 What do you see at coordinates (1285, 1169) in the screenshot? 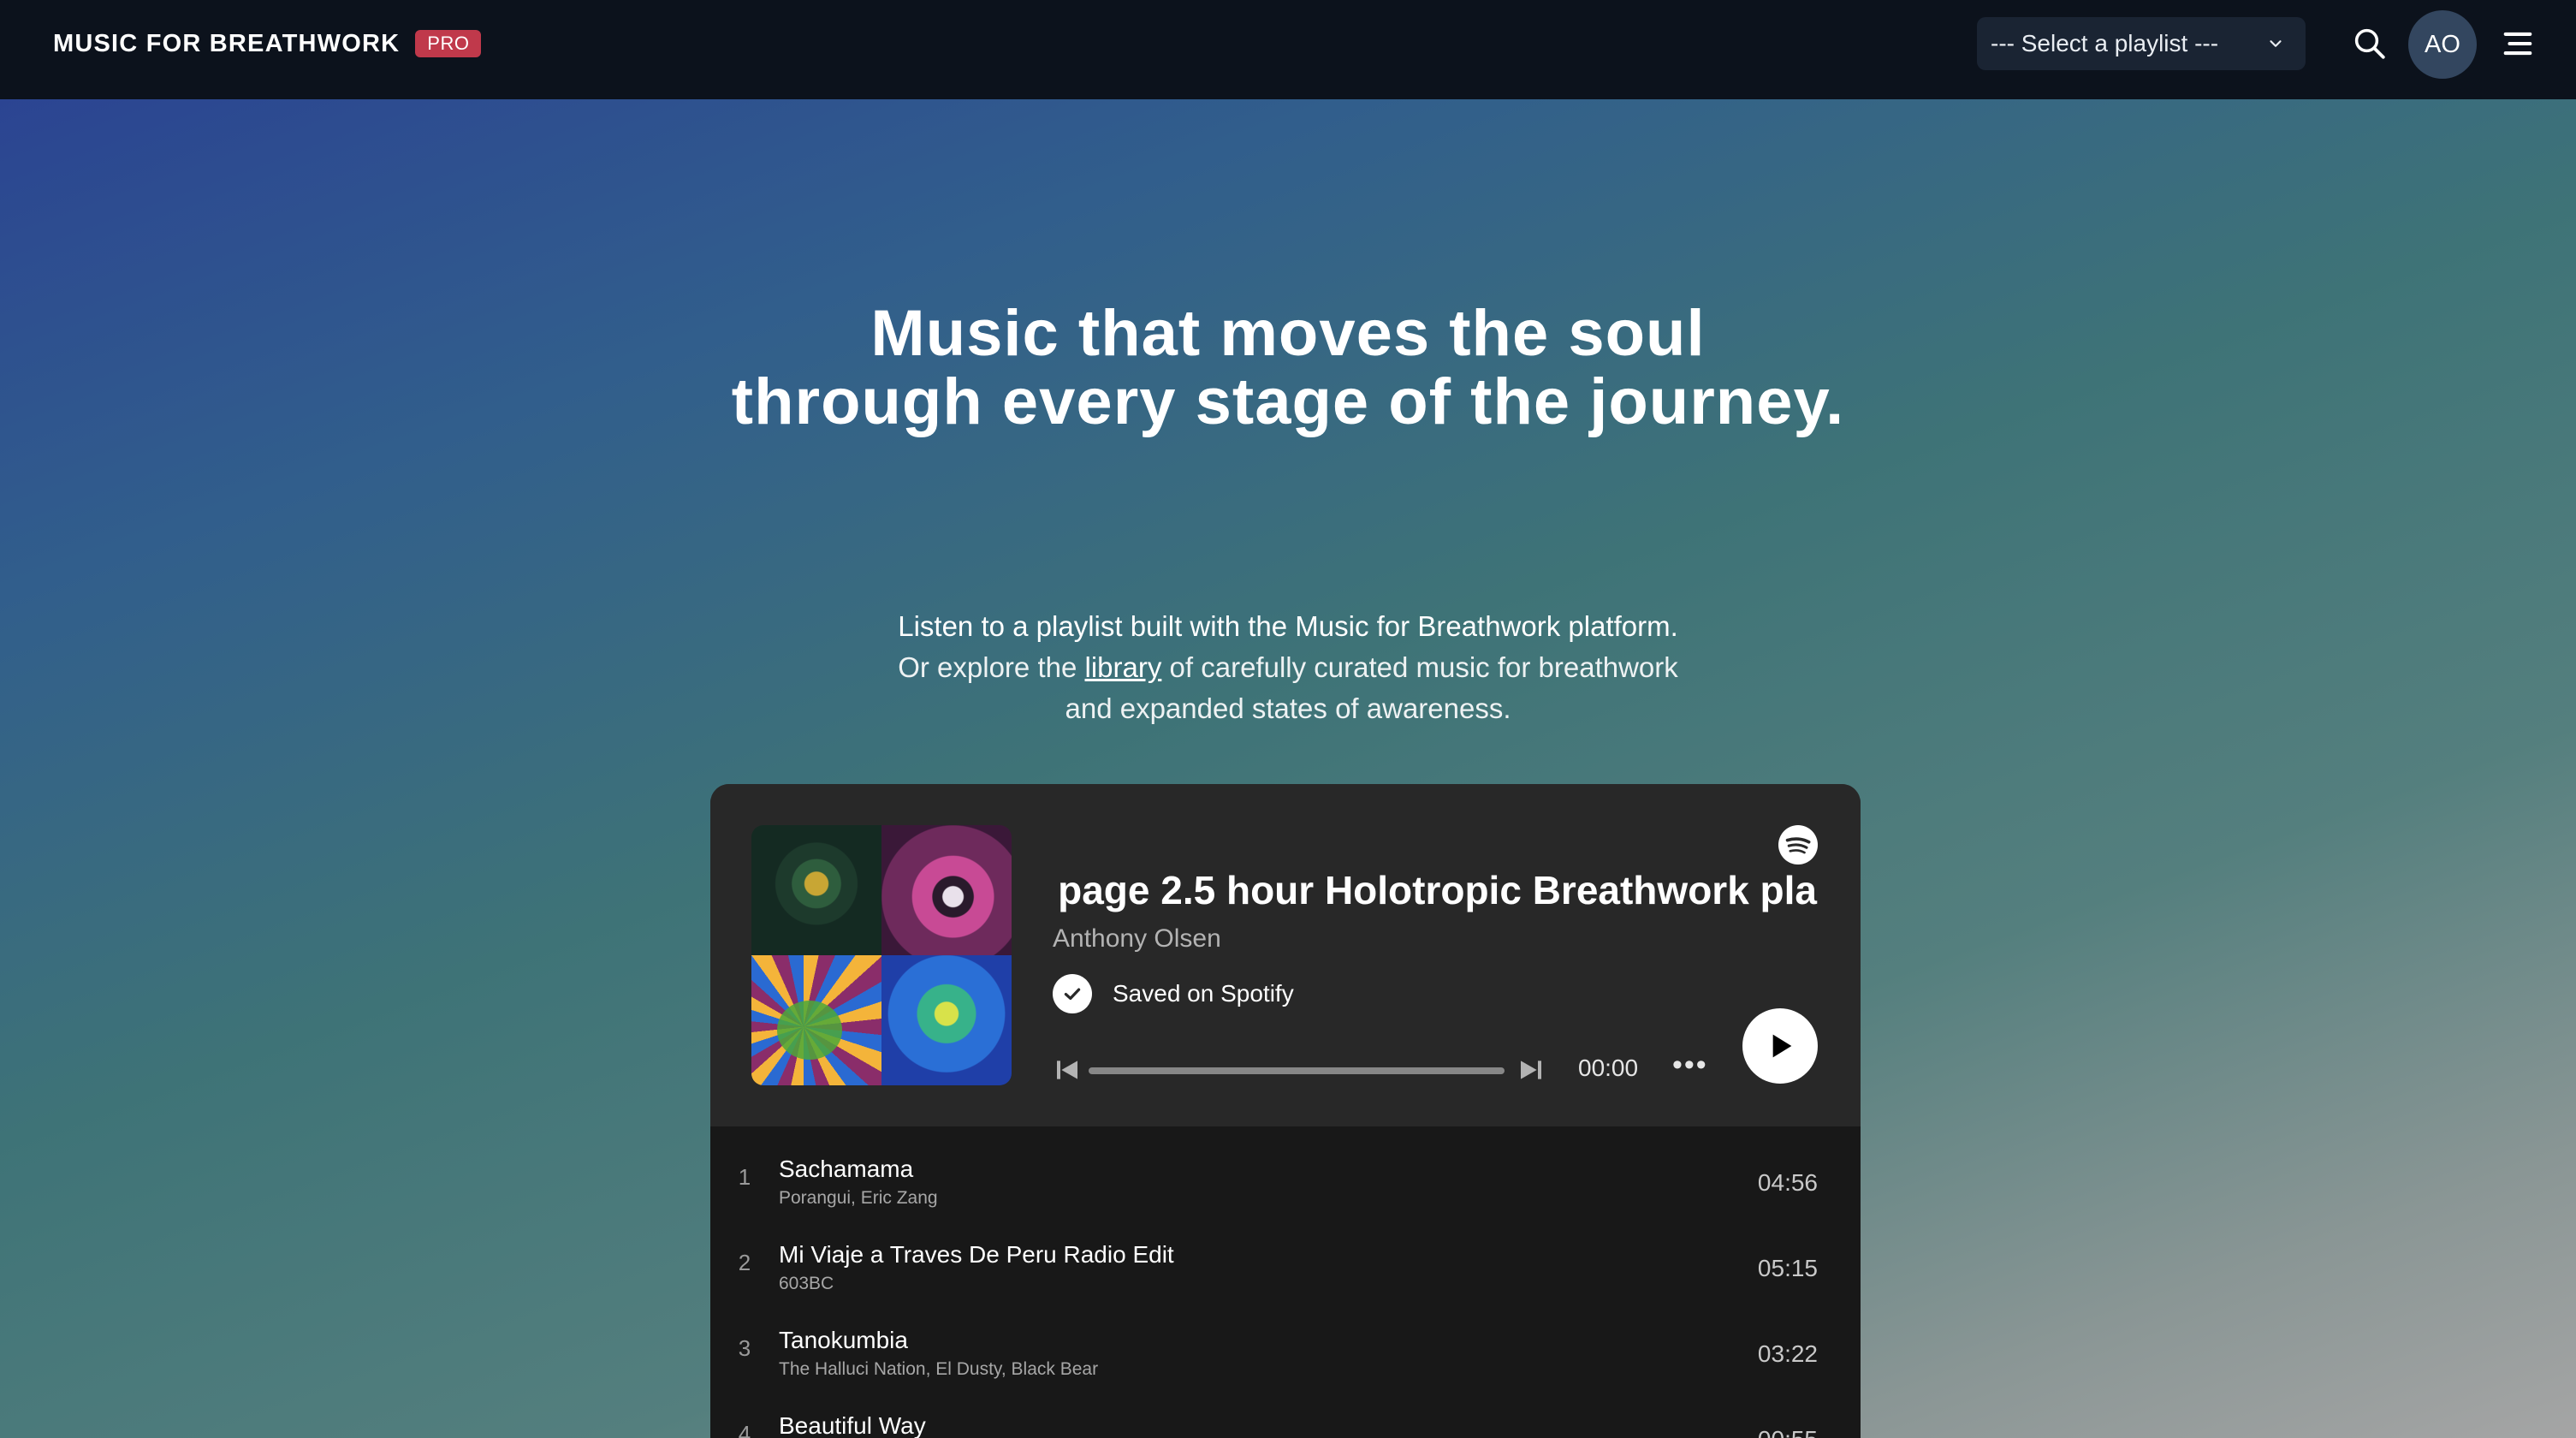
I see `track-row: 1 Sachamama Porangui, Eric Zang 04:56` at bounding box center [1285, 1169].